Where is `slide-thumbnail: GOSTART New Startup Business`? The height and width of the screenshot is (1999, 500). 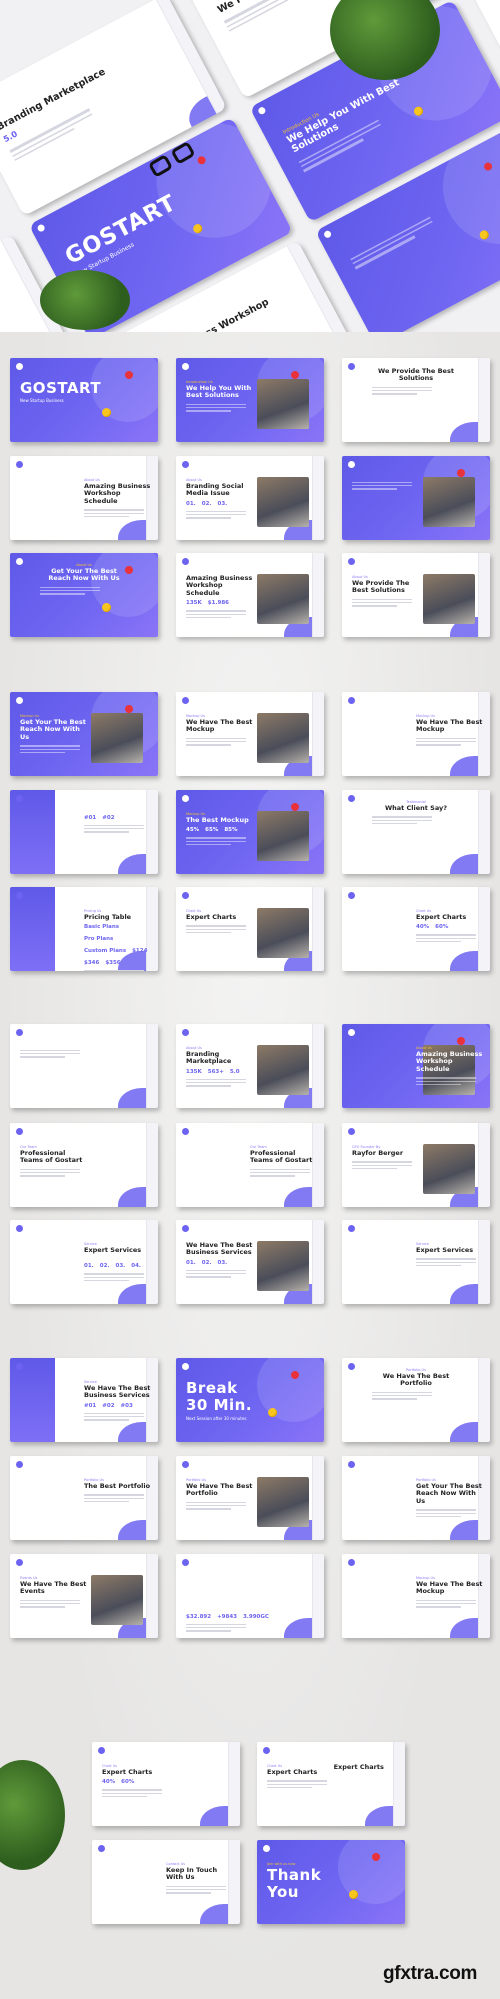 slide-thumbnail: GOSTART New Startup Business is located at coordinates (84, 400).